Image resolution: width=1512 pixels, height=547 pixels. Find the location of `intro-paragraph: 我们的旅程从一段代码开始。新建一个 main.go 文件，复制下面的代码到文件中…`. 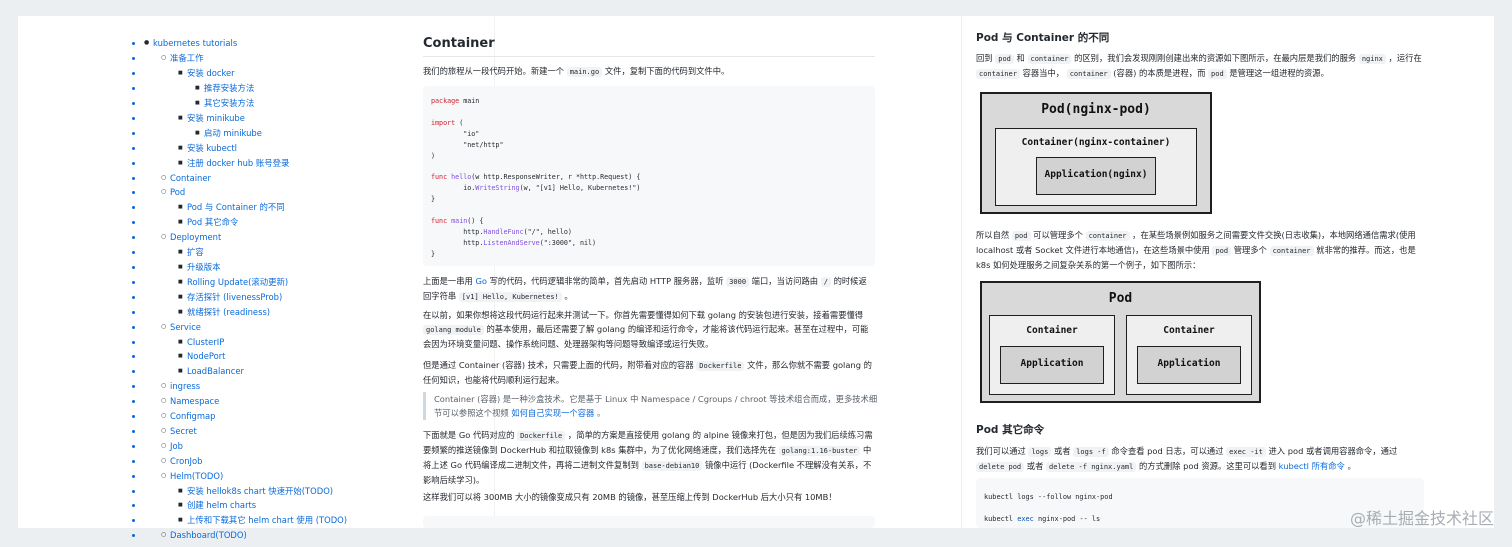

intro-paragraph: 我们的旅程从一段代码开始。新建一个 main.go 文件，复制下面的代码到文件中… is located at coordinates (649, 71).